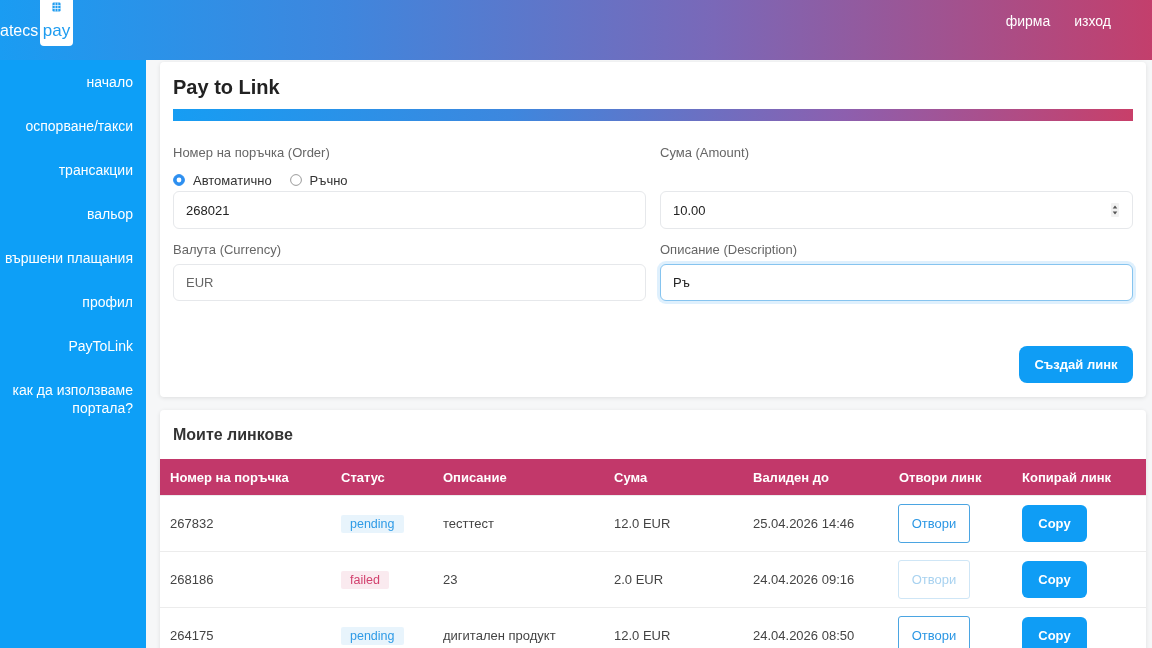 The width and height of the screenshot is (1152, 648). I want to click on spinner-icon, so click(1115, 210).